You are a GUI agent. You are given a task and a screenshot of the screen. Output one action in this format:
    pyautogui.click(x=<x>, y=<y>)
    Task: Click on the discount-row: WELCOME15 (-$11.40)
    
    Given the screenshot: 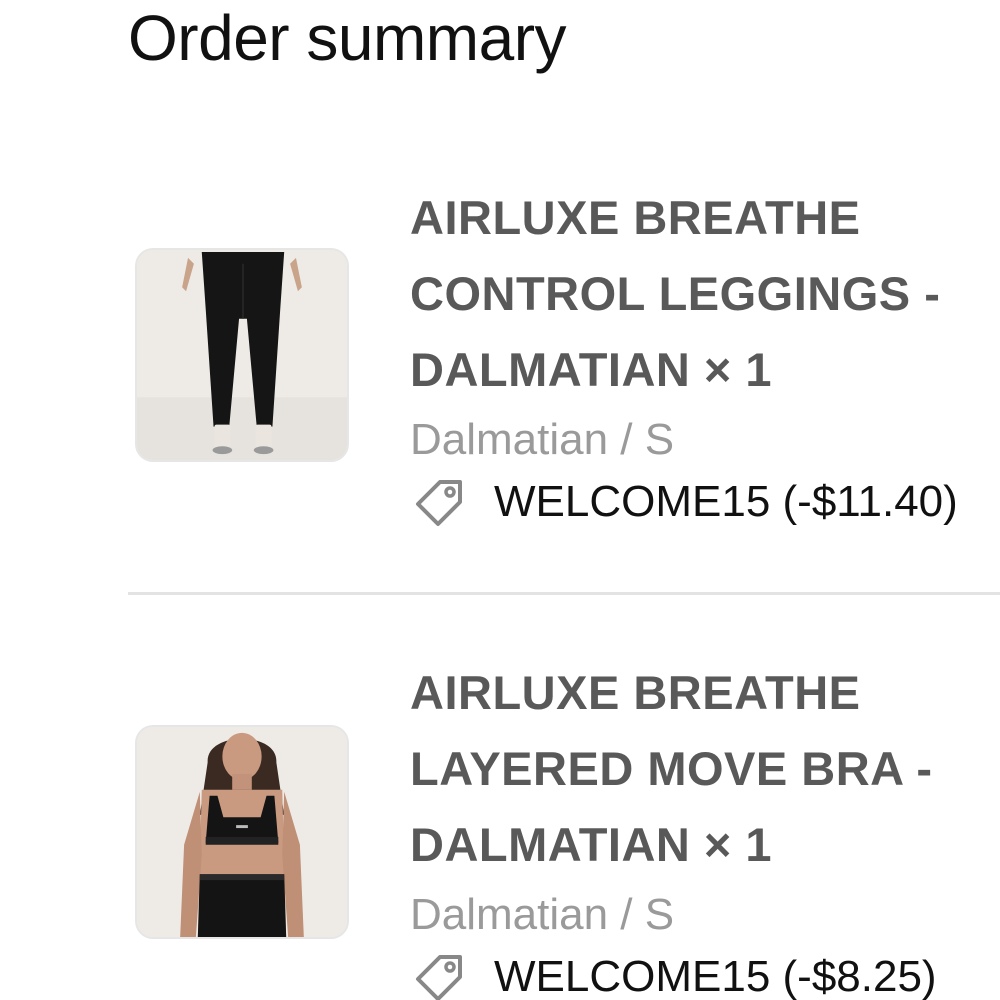 What is the action you would take?
    pyautogui.click(x=705, y=502)
    